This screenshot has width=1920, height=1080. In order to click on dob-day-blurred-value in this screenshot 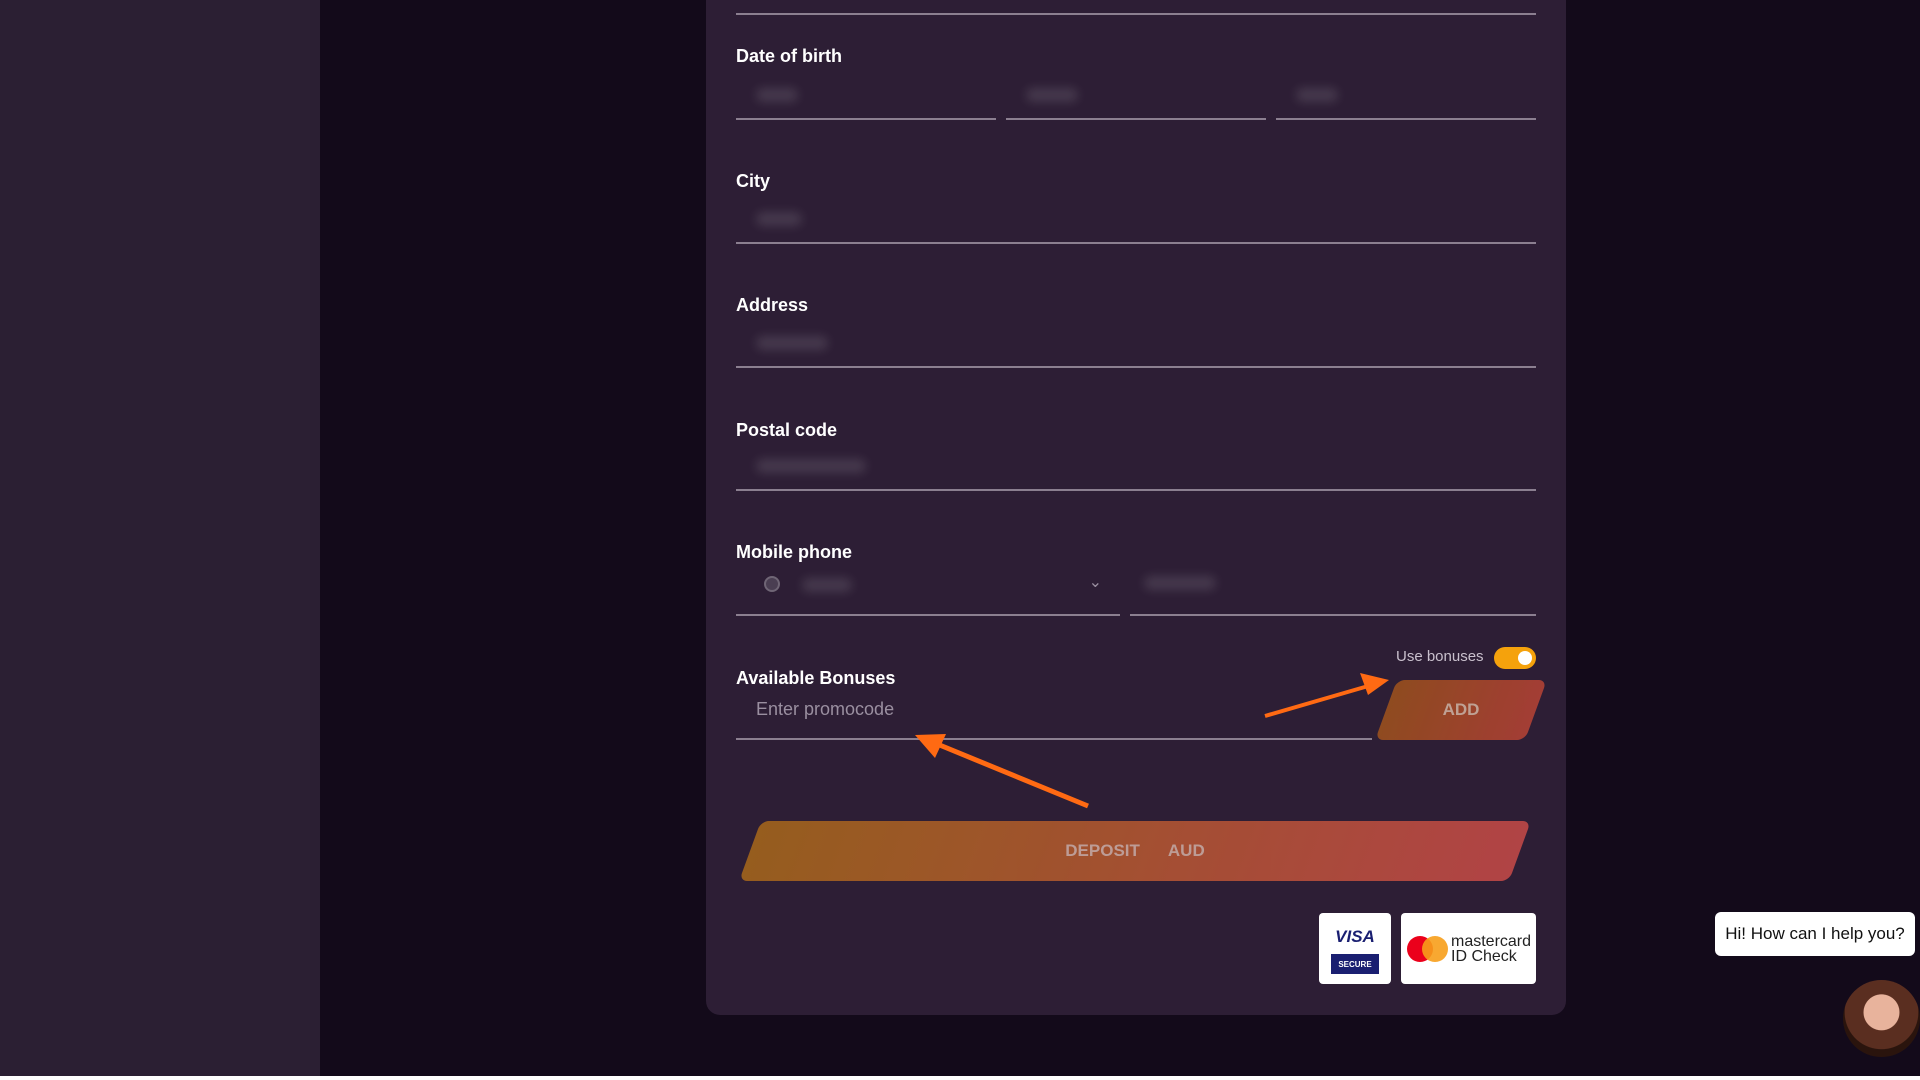, I will do `click(777, 95)`.